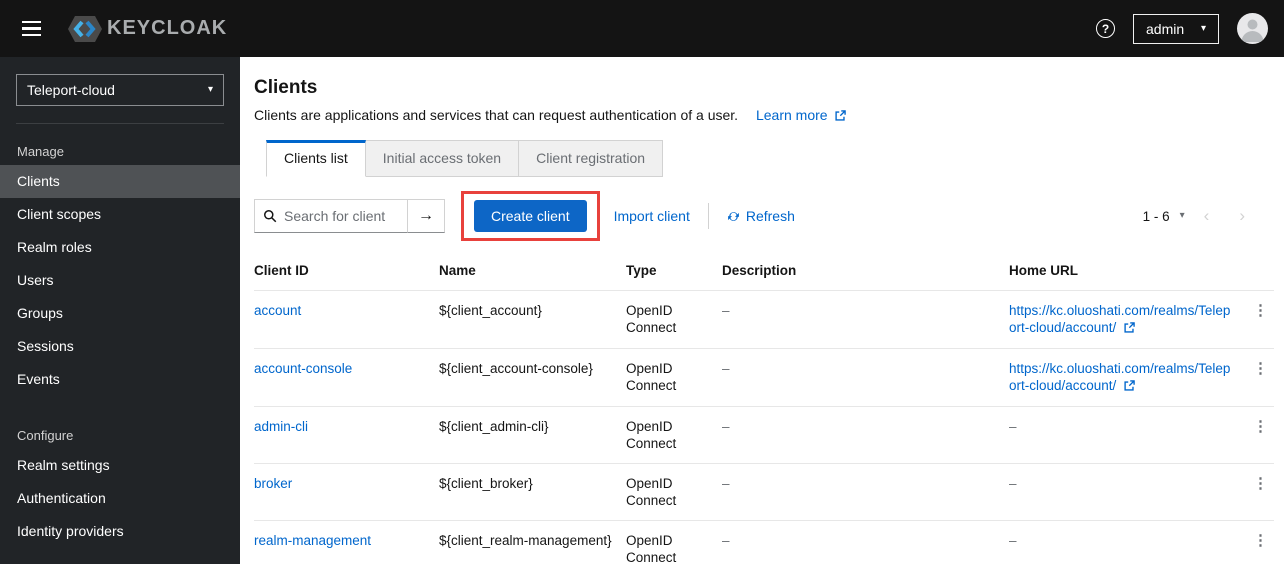 The height and width of the screenshot is (564, 1284). What do you see at coordinates (532, 542) in the screenshot?
I see `name-cell: ${client_realm-management}` at bounding box center [532, 542].